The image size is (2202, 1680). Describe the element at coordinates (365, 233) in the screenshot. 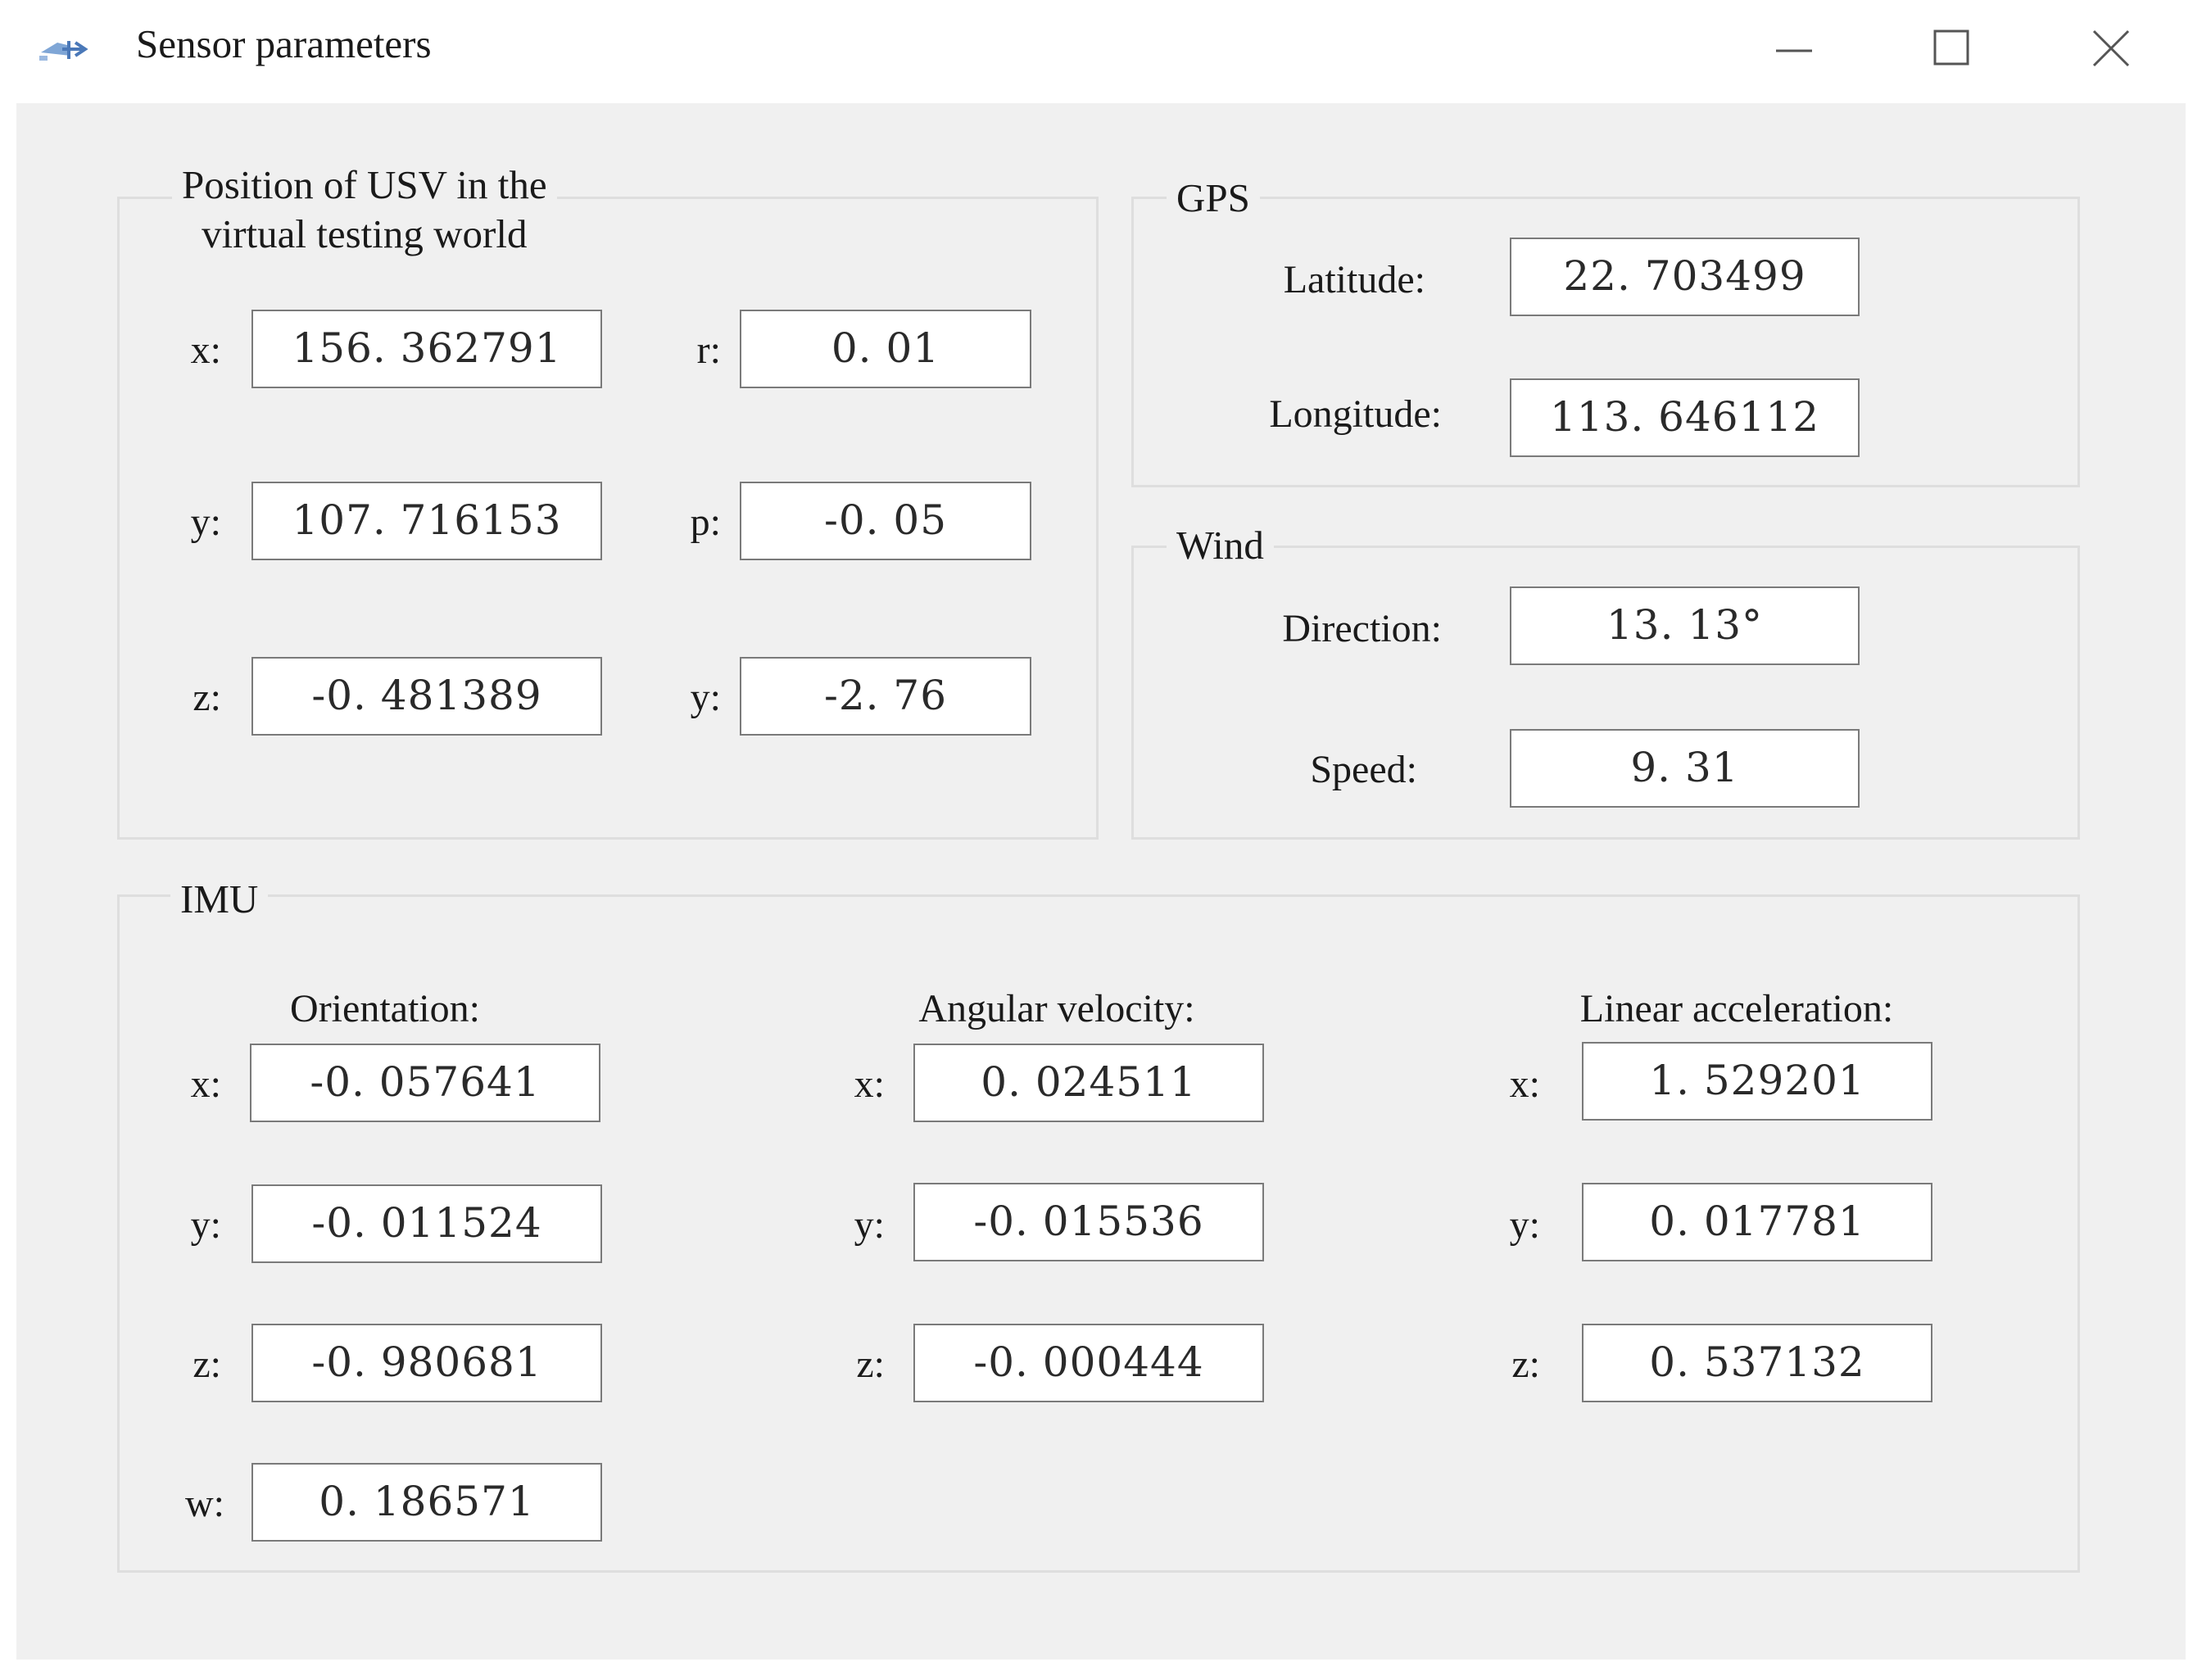

I see `position-legend-line2: virtual testing world` at that location.